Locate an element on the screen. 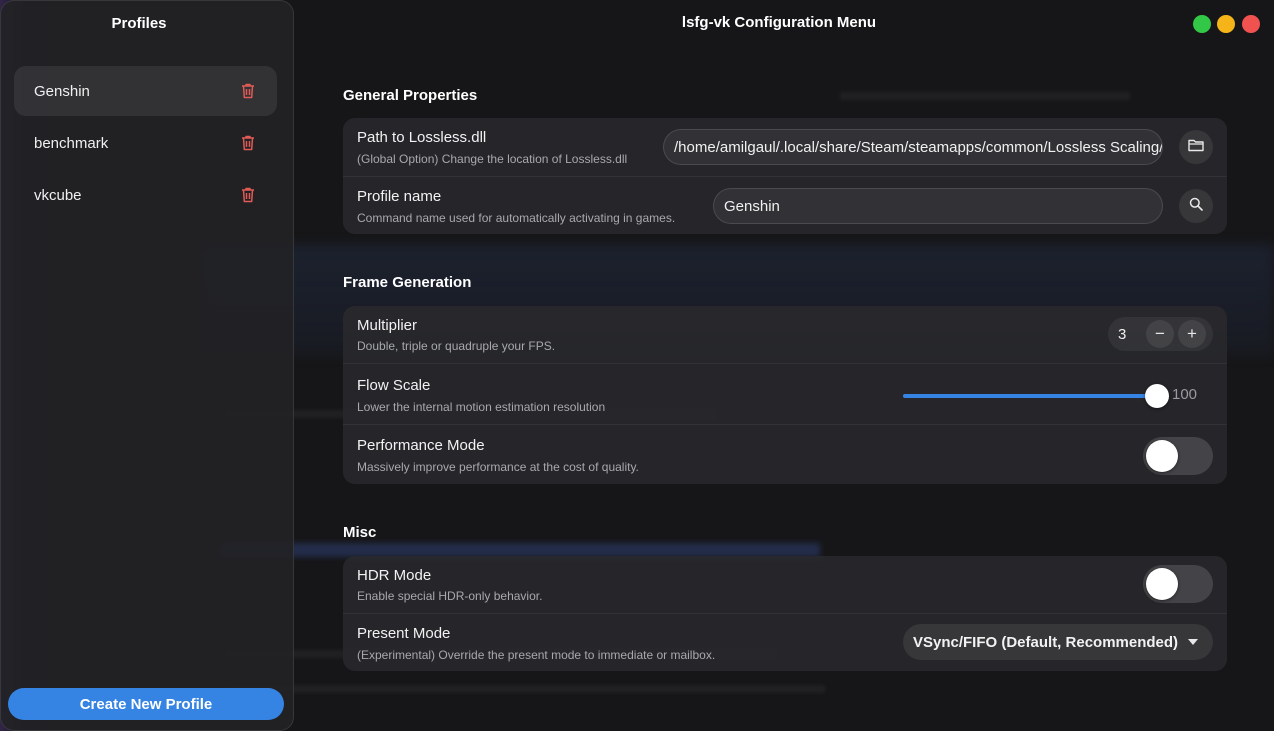  flow-scale-value: 100 is located at coordinates (1185, 394).